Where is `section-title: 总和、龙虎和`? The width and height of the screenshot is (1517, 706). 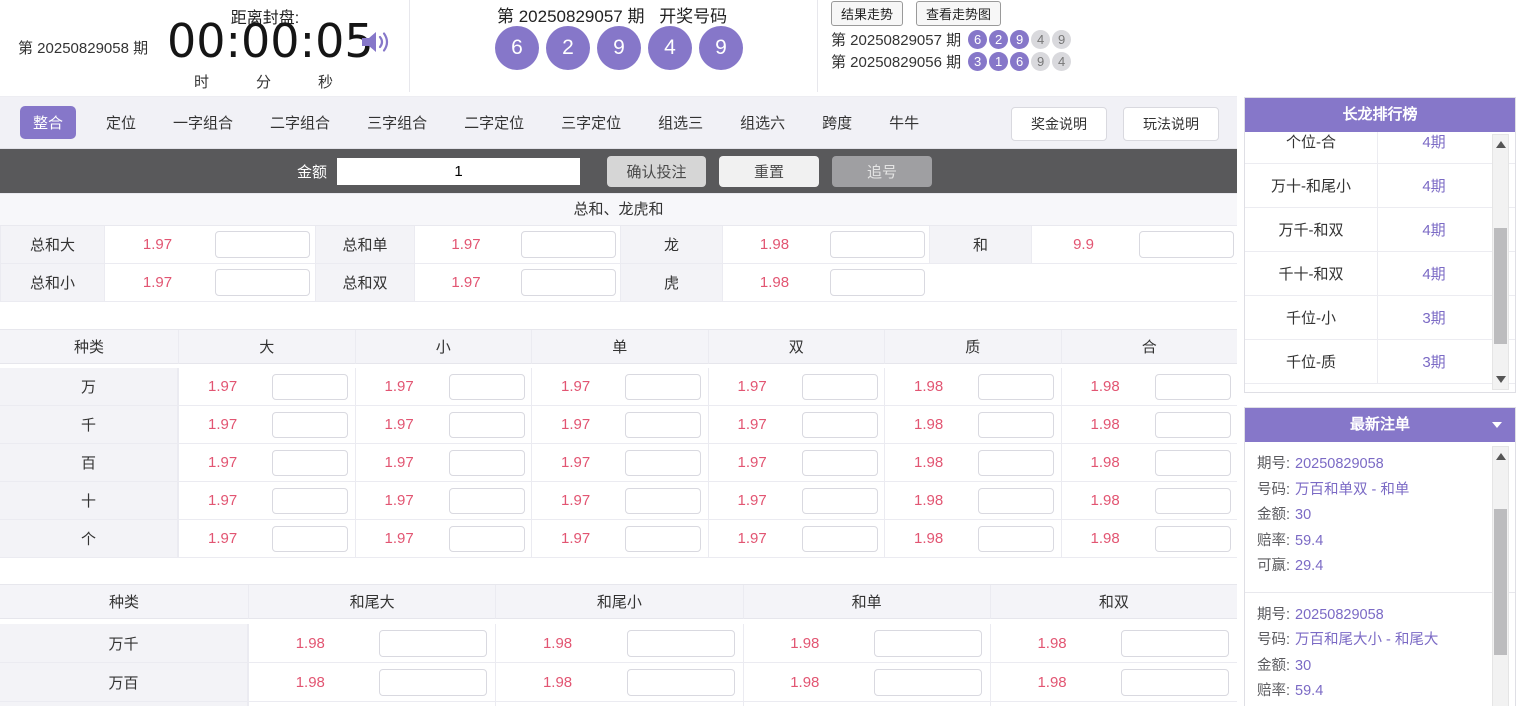
section-title: 总和、龙虎和 is located at coordinates (618, 209).